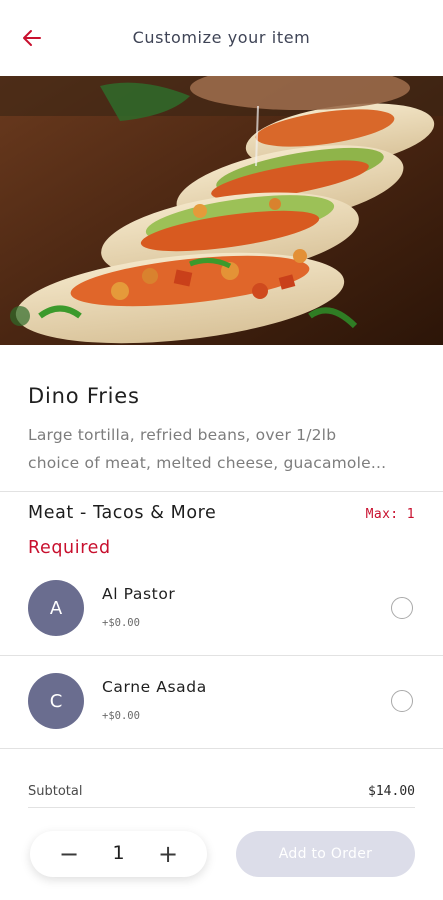 The width and height of the screenshot is (443, 900). Describe the element at coordinates (56, 701) in the screenshot. I see `option-avatar: C` at that location.